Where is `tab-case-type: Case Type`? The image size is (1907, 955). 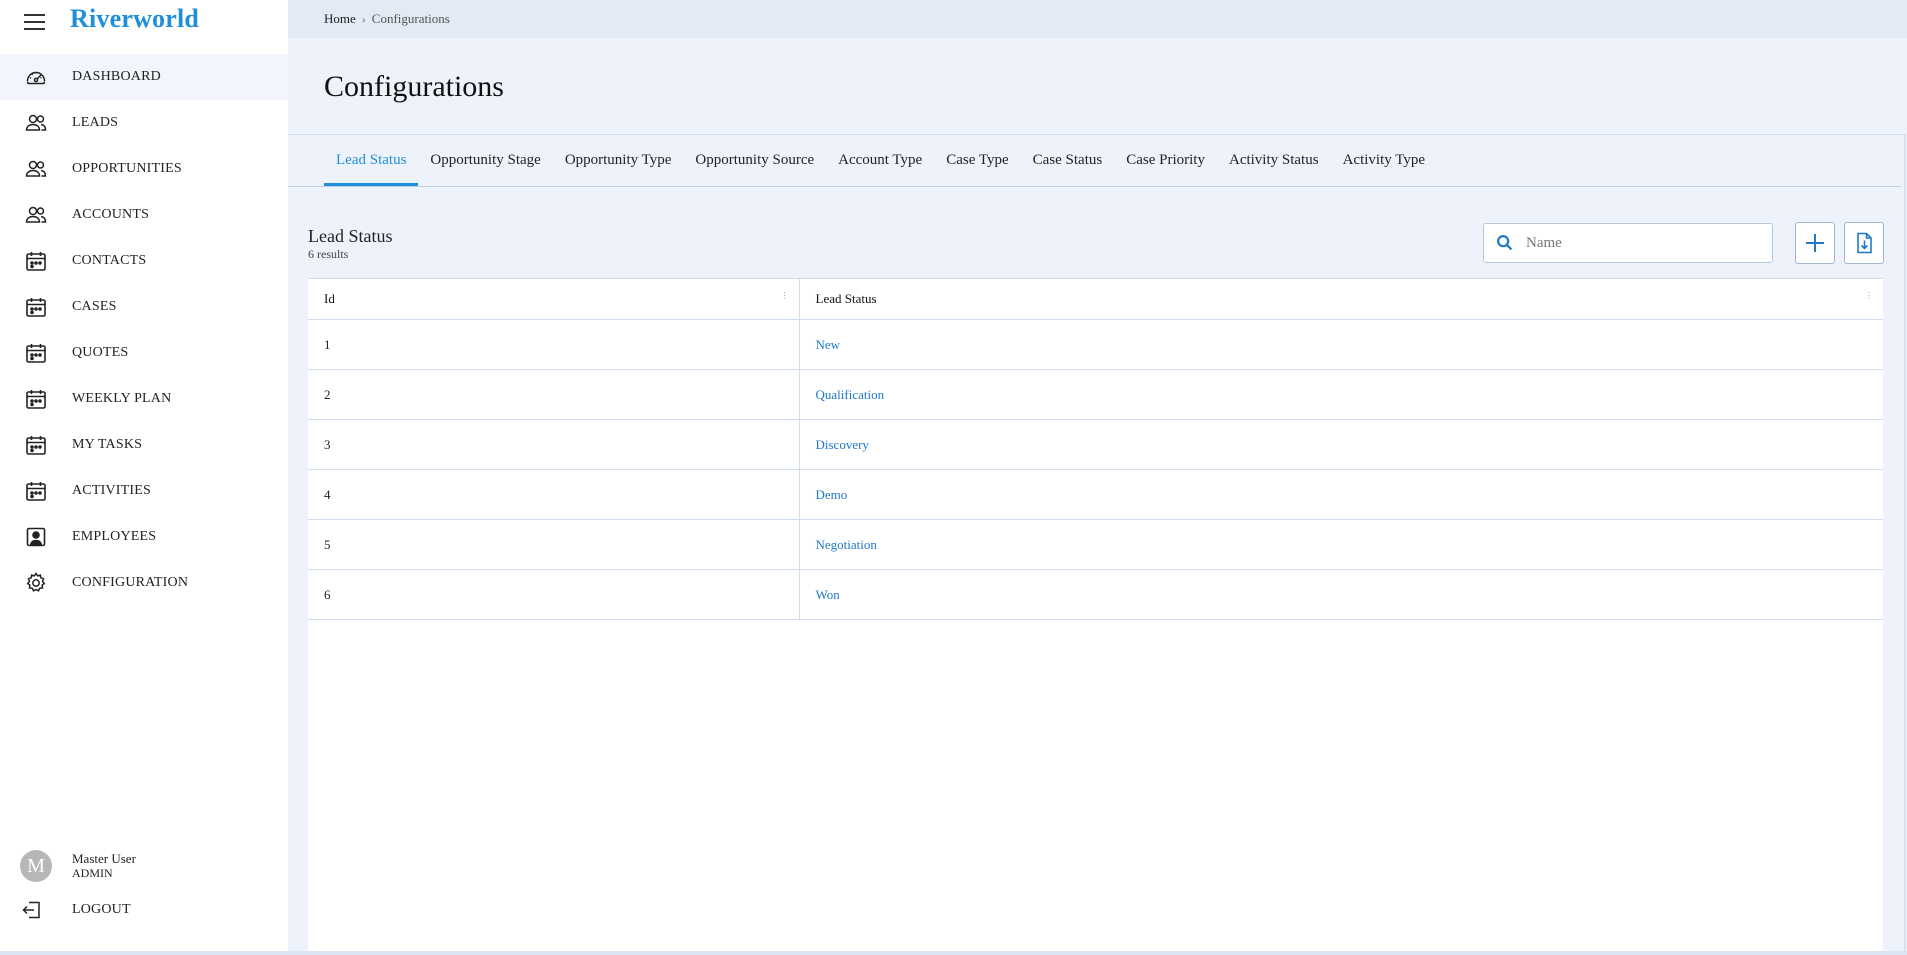 tab-case-type: Case Type is located at coordinates (977, 160).